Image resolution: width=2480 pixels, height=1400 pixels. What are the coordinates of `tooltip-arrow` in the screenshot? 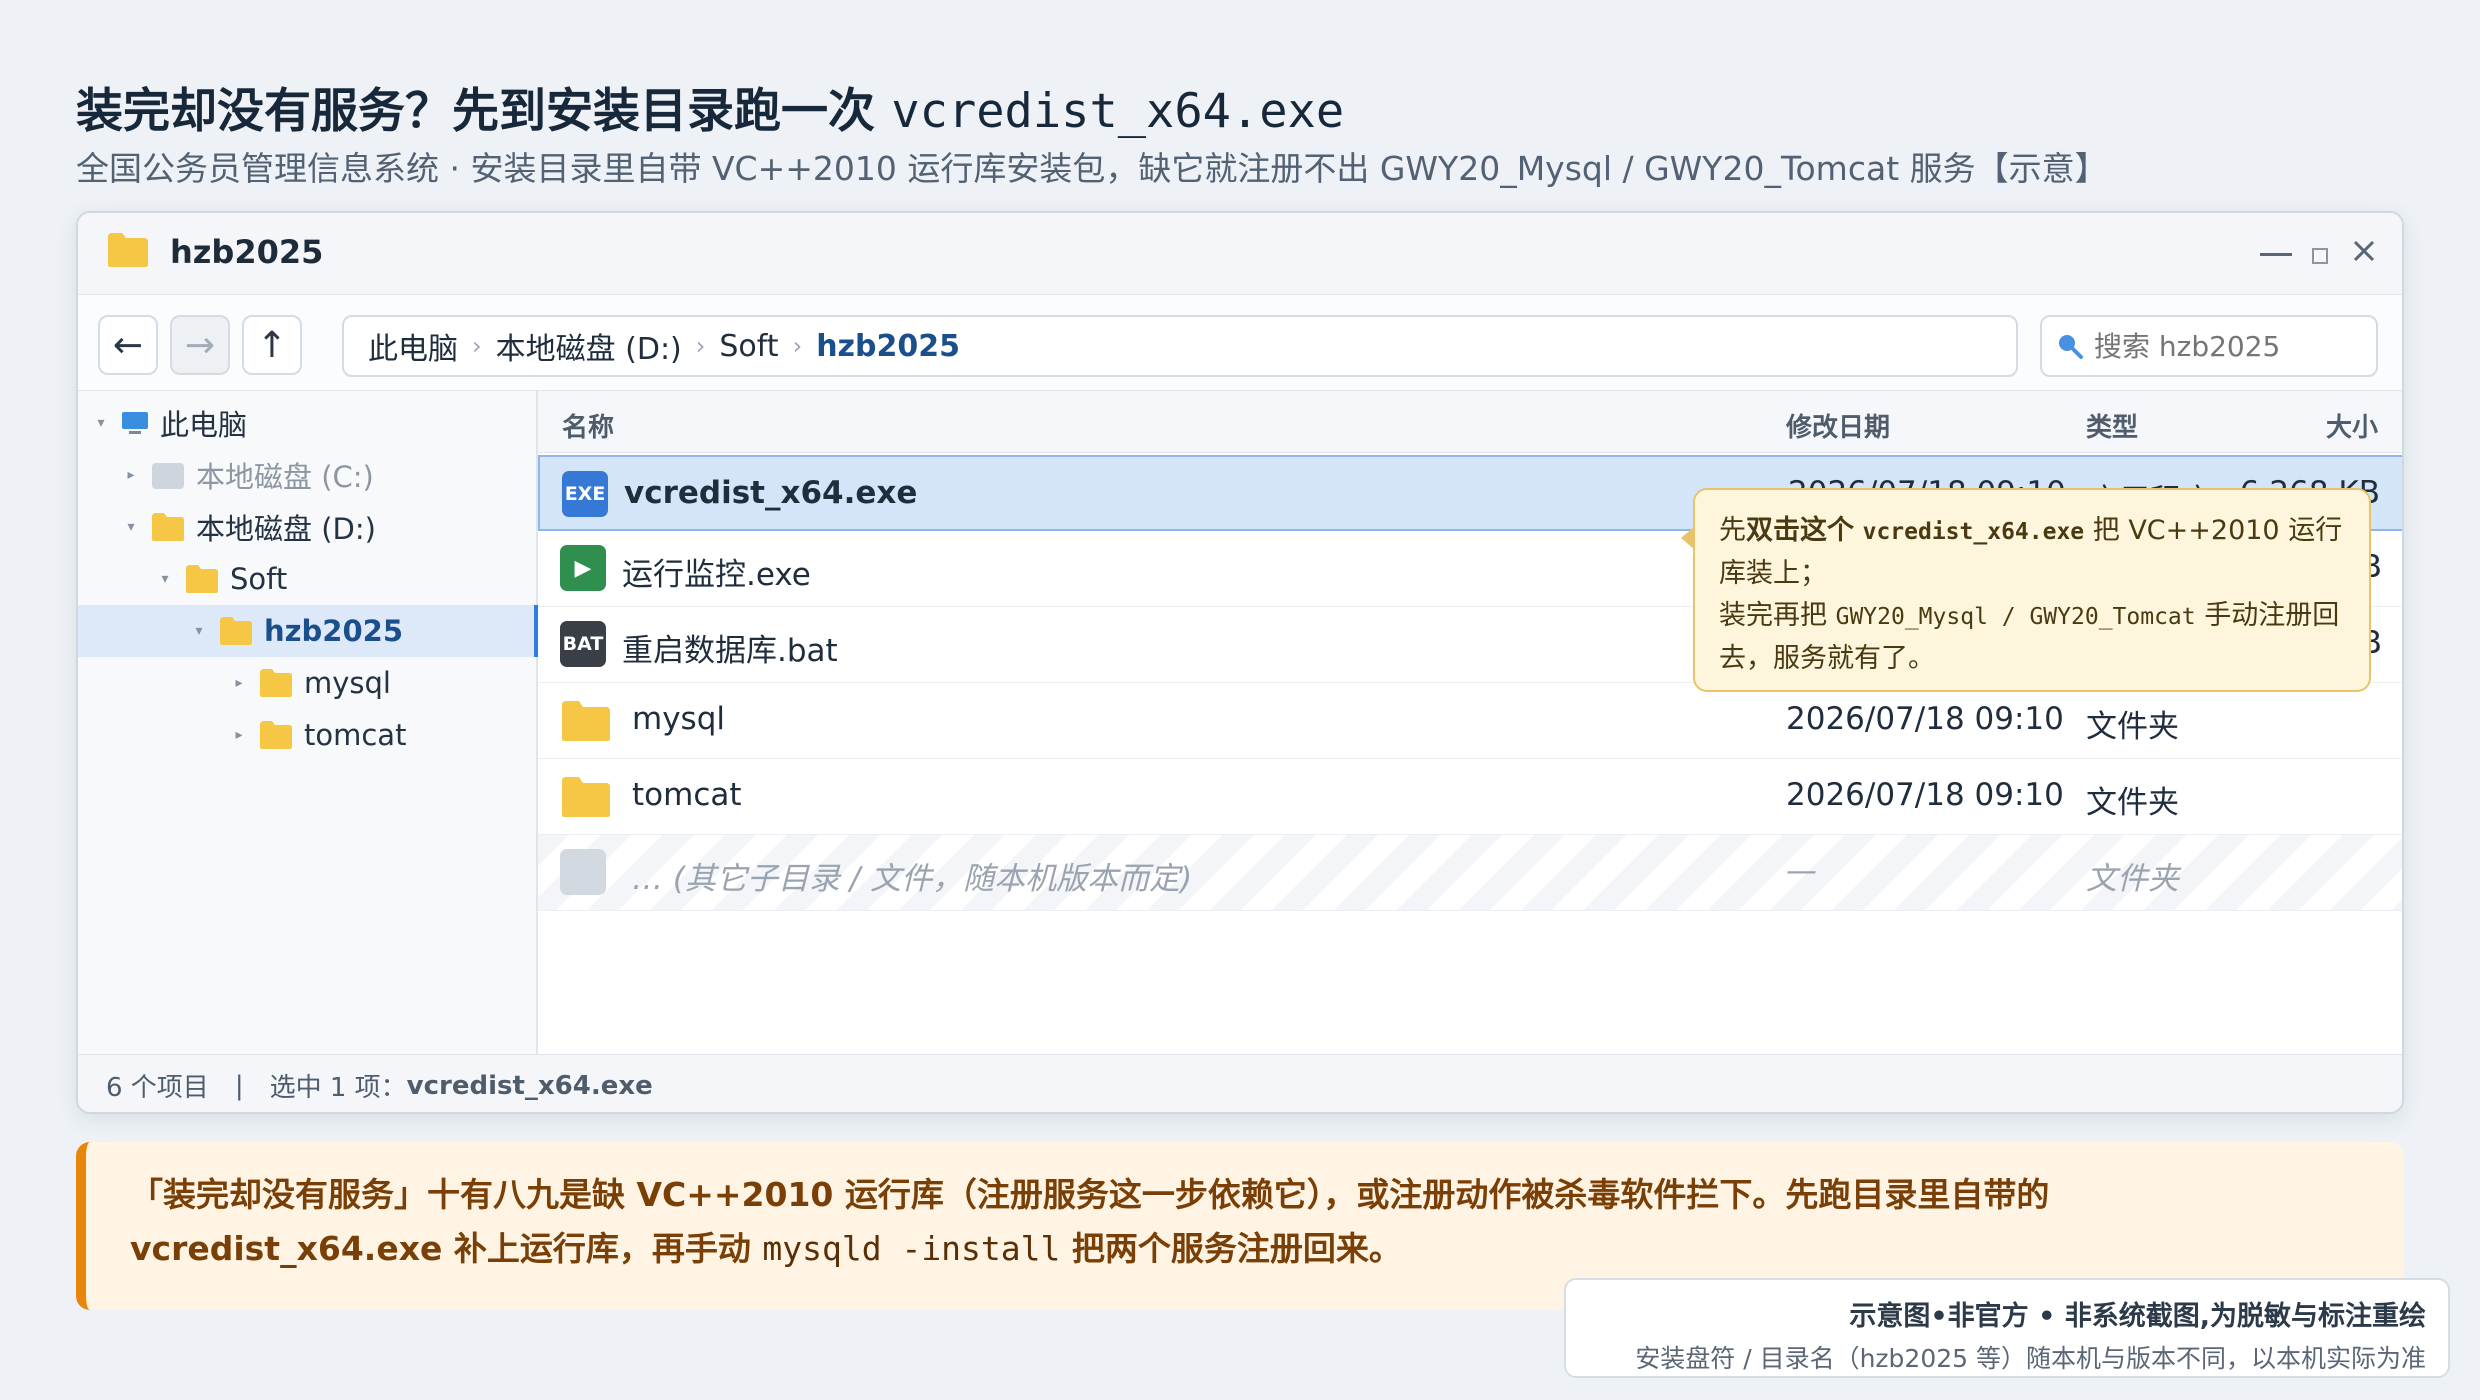 It's located at (1688, 538).